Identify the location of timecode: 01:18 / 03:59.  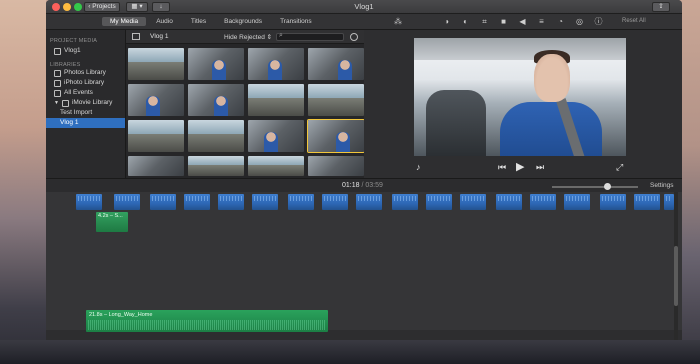
(362, 185).